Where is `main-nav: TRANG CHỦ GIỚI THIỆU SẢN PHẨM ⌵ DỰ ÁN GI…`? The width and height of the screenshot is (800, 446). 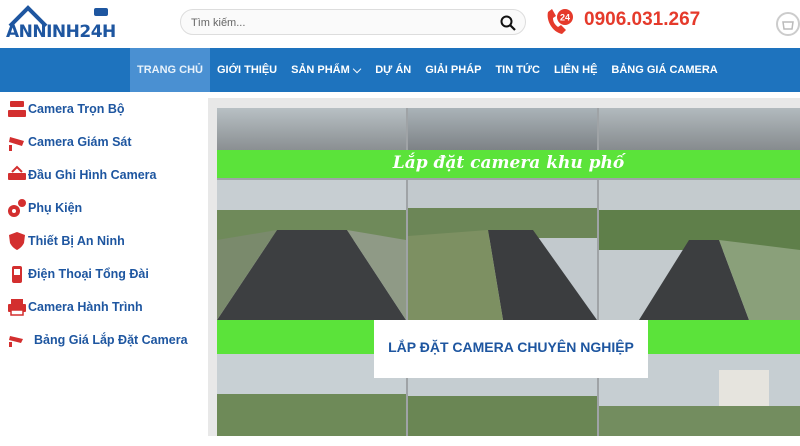 main-nav: TRANG CHỦ GIỚI THIỆU SẢN PHẨM ⌵ DỰ ÁN GI… is located at coordinates (400, 70).